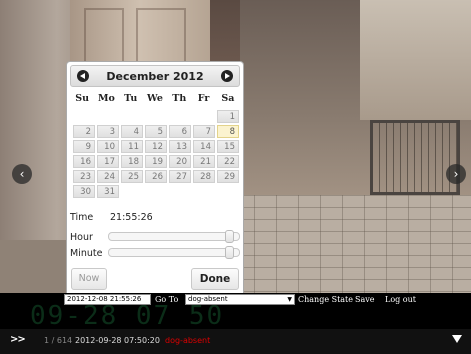 Image resolution: width=471 pixels, height=354 pixels. I want to click on weekday-label: Mo, so click(106, 98).